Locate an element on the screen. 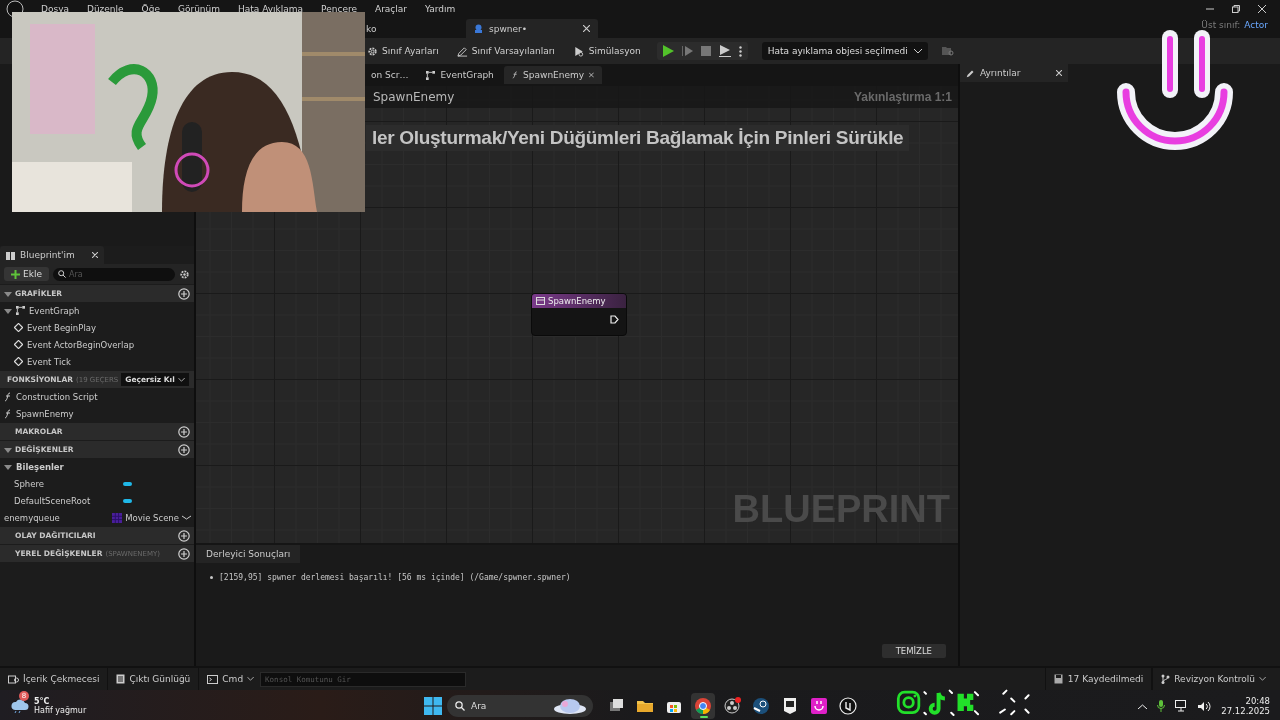 The width and height of the screenshot is (1280, 720). zoom-label: Yakınlaştırma 1:1 is located at coordinates (902, 97).